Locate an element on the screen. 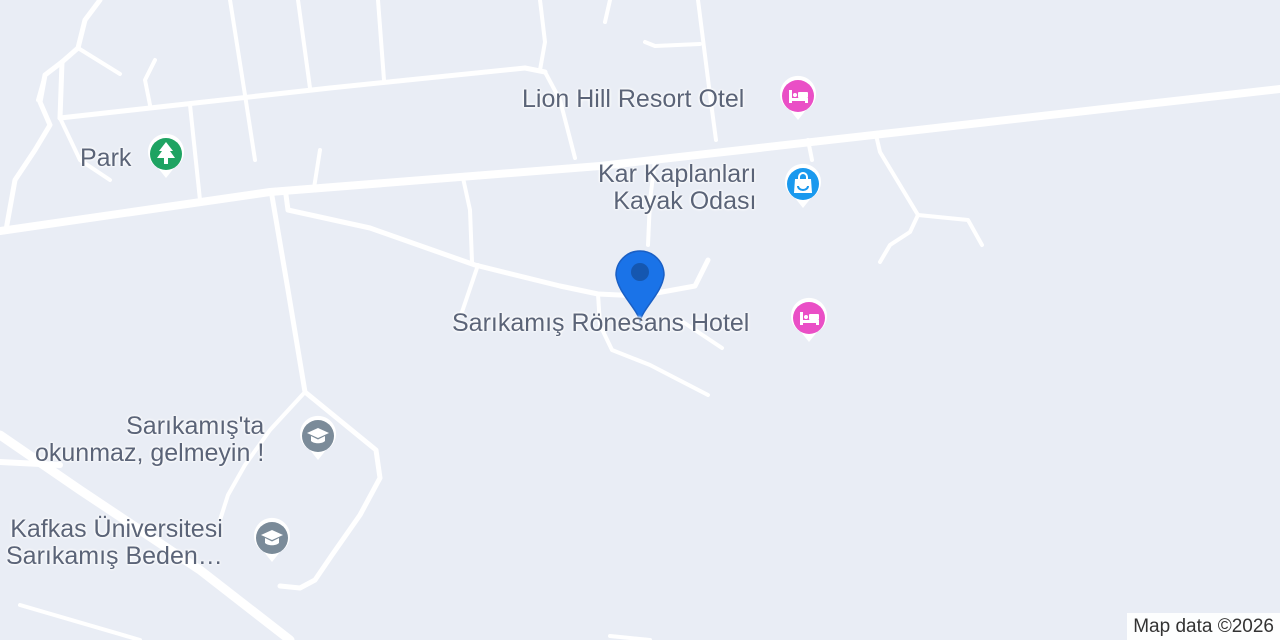 The image size is (1280, 640). map-attribution: Map data ©2026 is located at coordinates (1203, 626).